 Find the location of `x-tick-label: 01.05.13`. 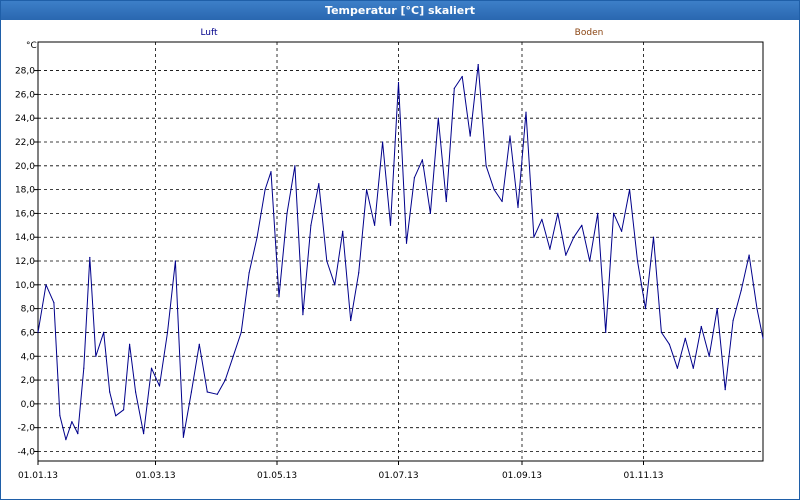

x-tick-label: 01.05.13 is located at coordinates (277, 476).